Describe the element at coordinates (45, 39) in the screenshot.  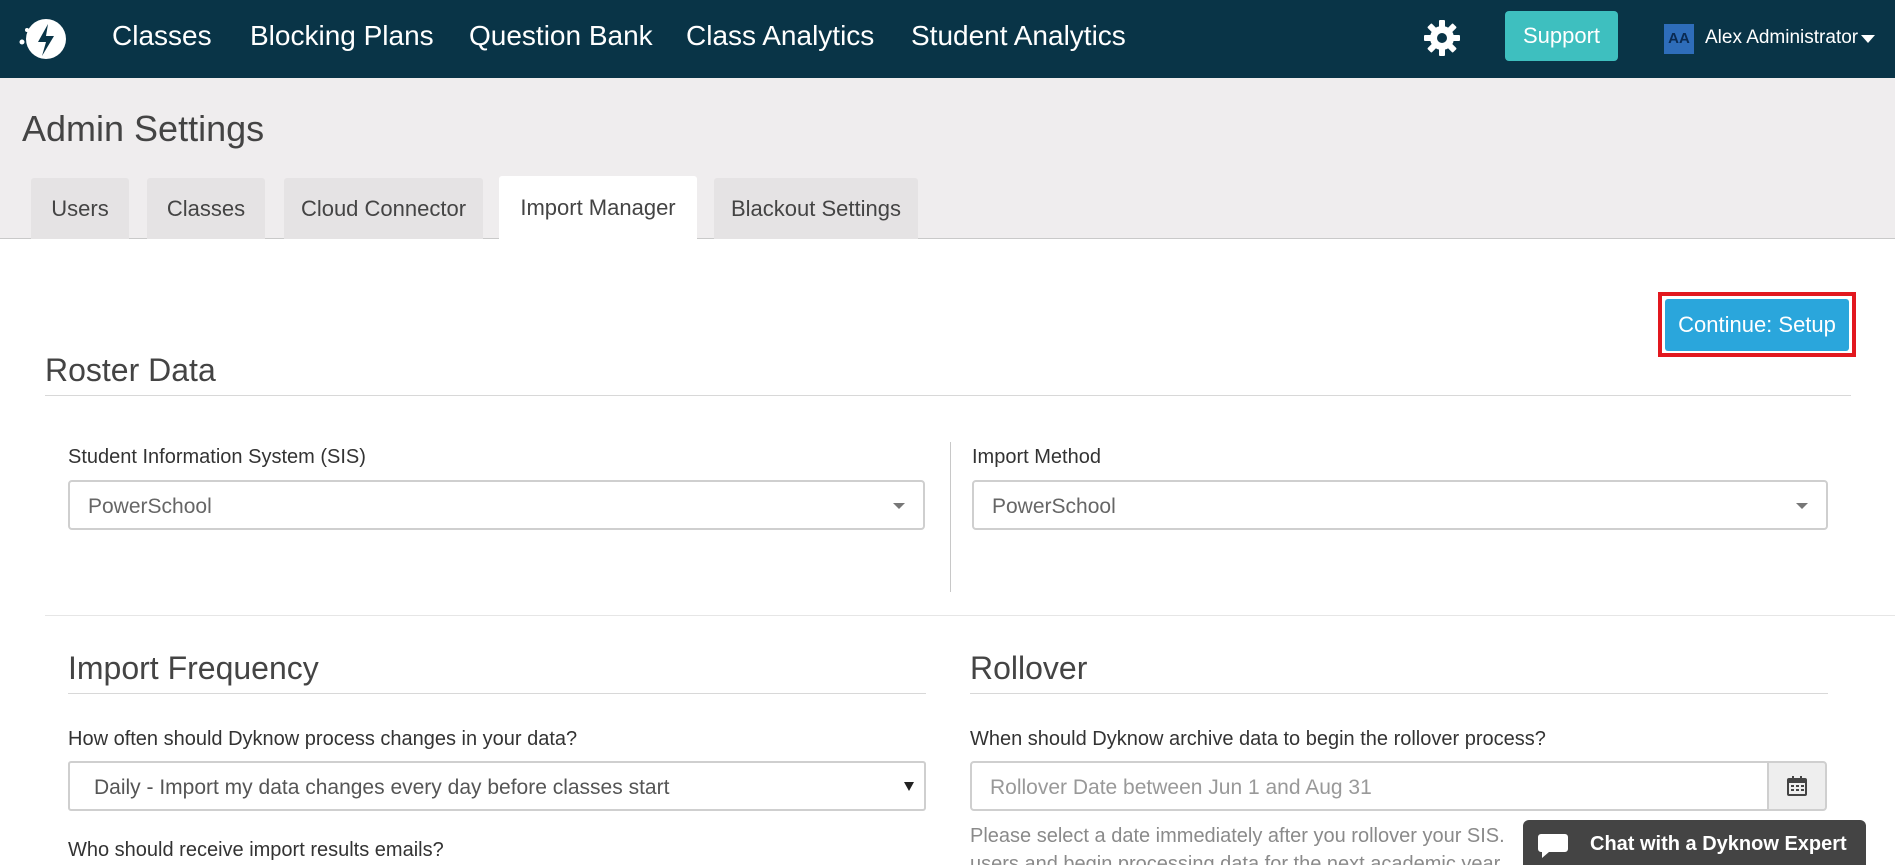
I see `dyknow-logo-icon` at that location.